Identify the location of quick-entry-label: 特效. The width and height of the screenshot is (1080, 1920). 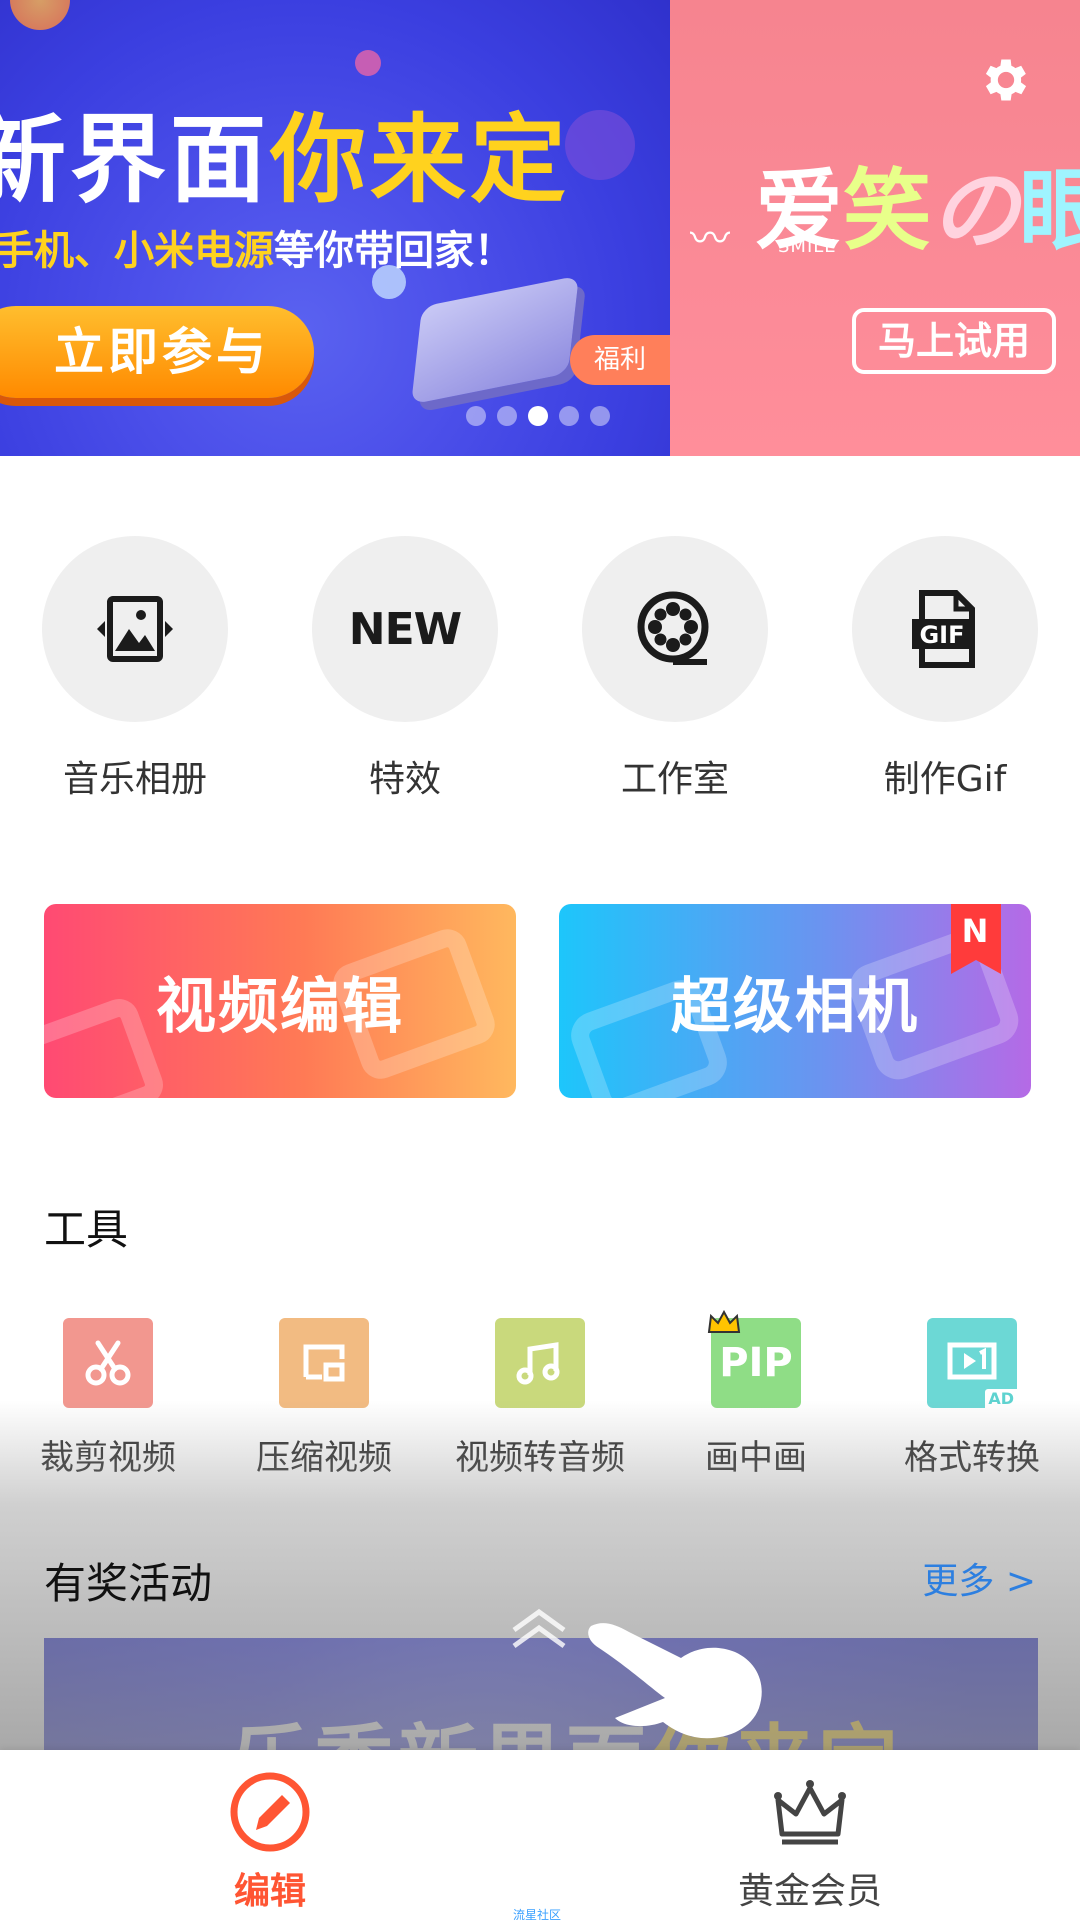
(404, 779).